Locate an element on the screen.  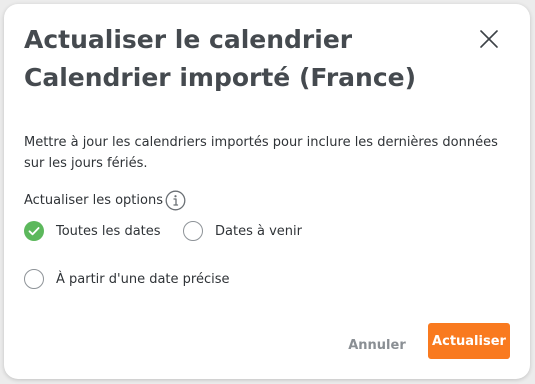
dialog-title-line-2: Calendrier importé (France) is located at coordinates (220, 77).